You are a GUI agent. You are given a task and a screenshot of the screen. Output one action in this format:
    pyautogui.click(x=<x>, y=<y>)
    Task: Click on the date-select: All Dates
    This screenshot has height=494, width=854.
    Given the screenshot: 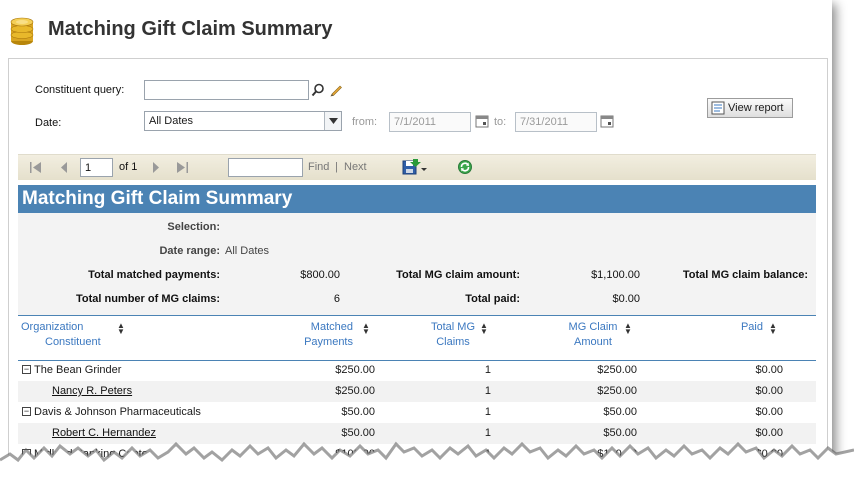 What is the action you would take?
    pyautogui.click(x=243, y=121)
    